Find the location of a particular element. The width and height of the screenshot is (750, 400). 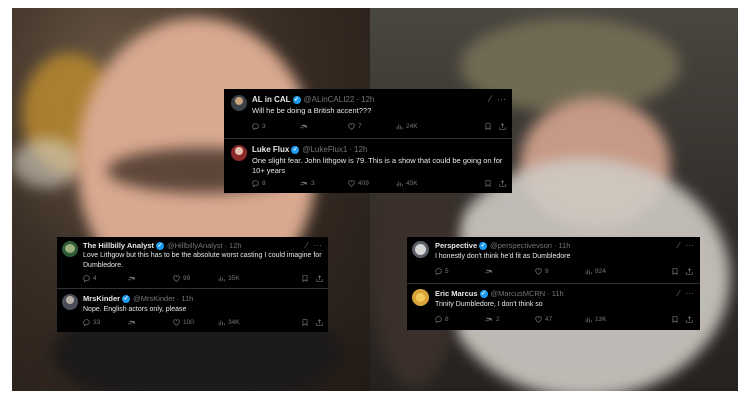

reply-button: 4 is located at coordinates (105, 278).